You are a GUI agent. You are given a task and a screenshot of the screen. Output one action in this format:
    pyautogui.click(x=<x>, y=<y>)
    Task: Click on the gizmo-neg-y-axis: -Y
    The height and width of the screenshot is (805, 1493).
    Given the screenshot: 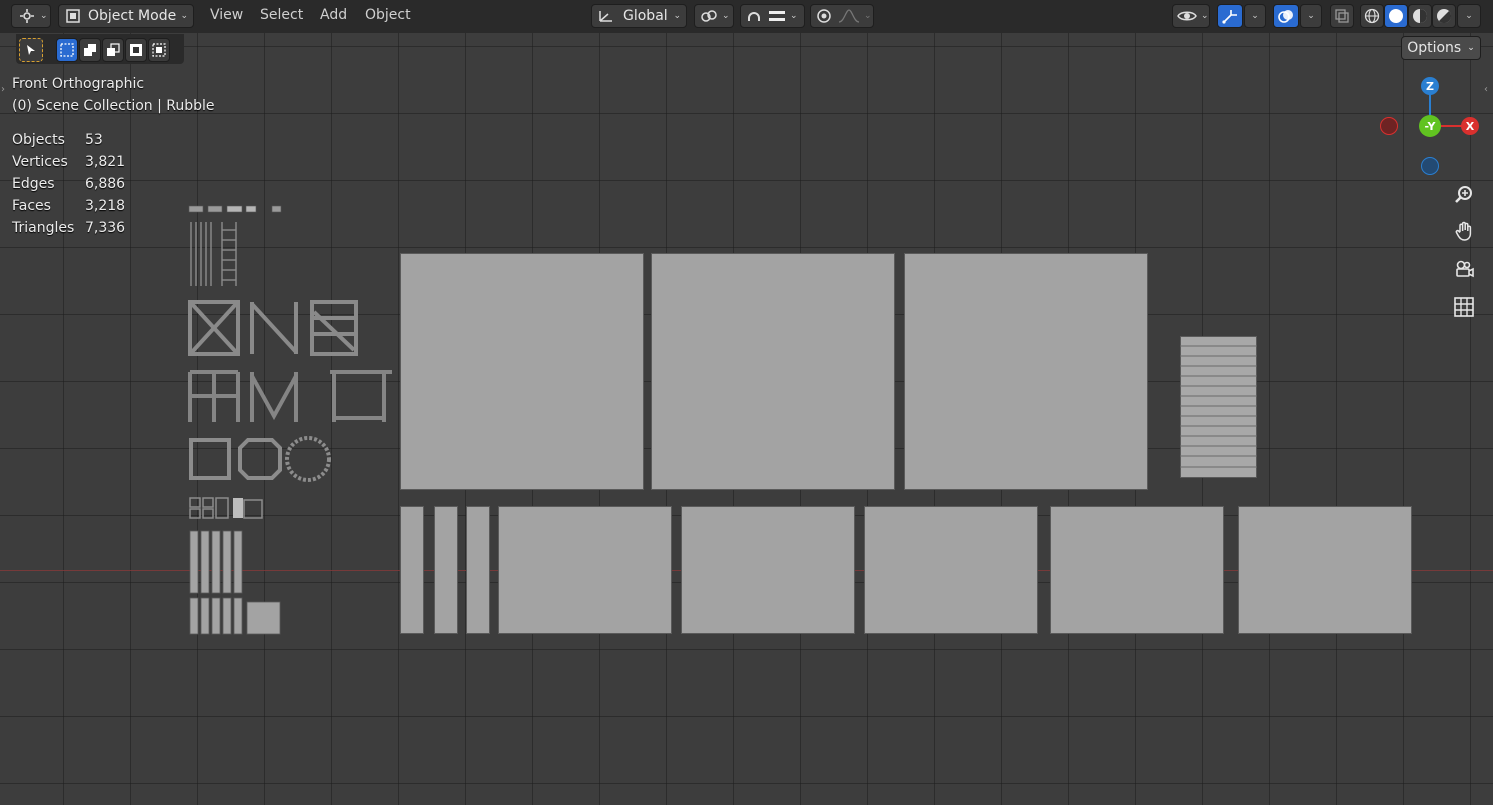 What is the action you would take?
    pyautogui.click(x=1430, y=126)
    